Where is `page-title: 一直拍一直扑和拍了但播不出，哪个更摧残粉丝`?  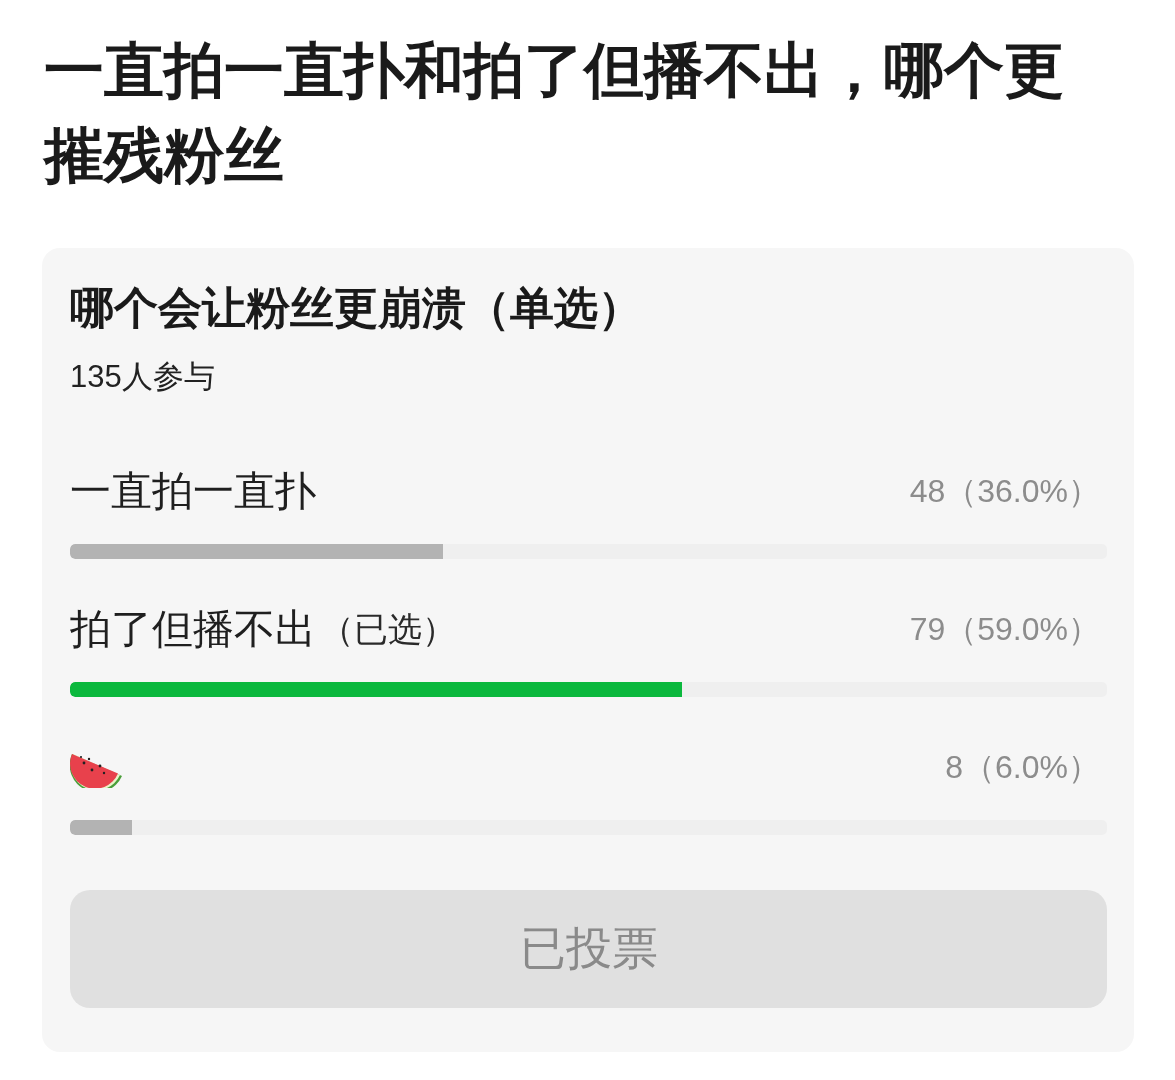
page-title: 一直拍一直扑和拍了但播不出，哪个更摧残粉丝 is located at coordinates (554, 113).